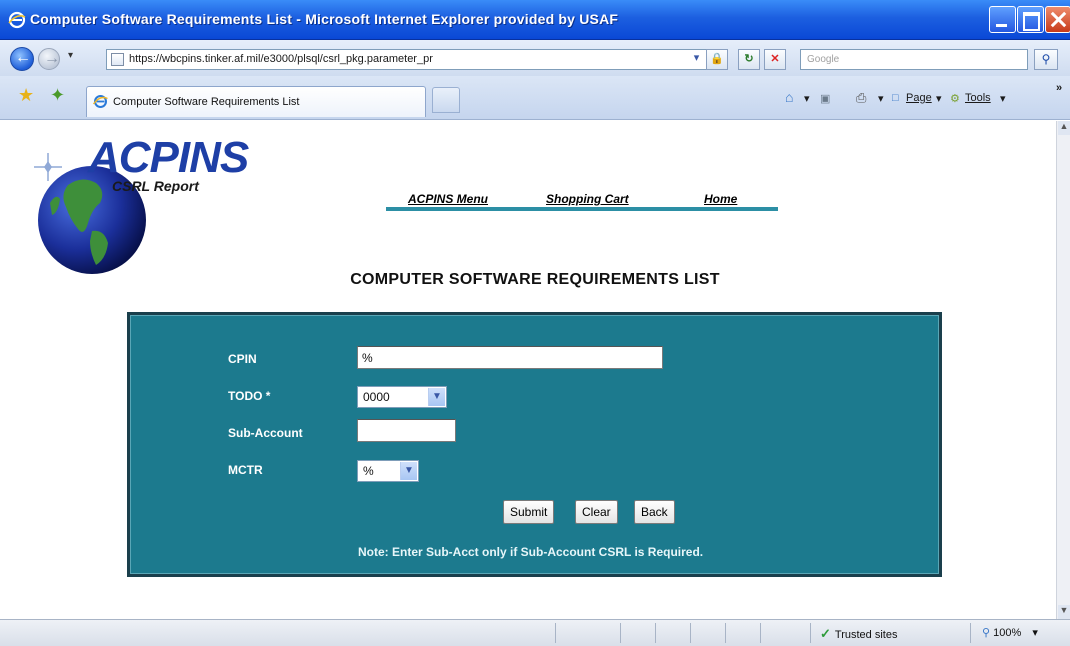 Image resolution: width=1070 pixels, height=646 pixels. I want to click on security-zone-label: Trusted sites, so click(866, 635).